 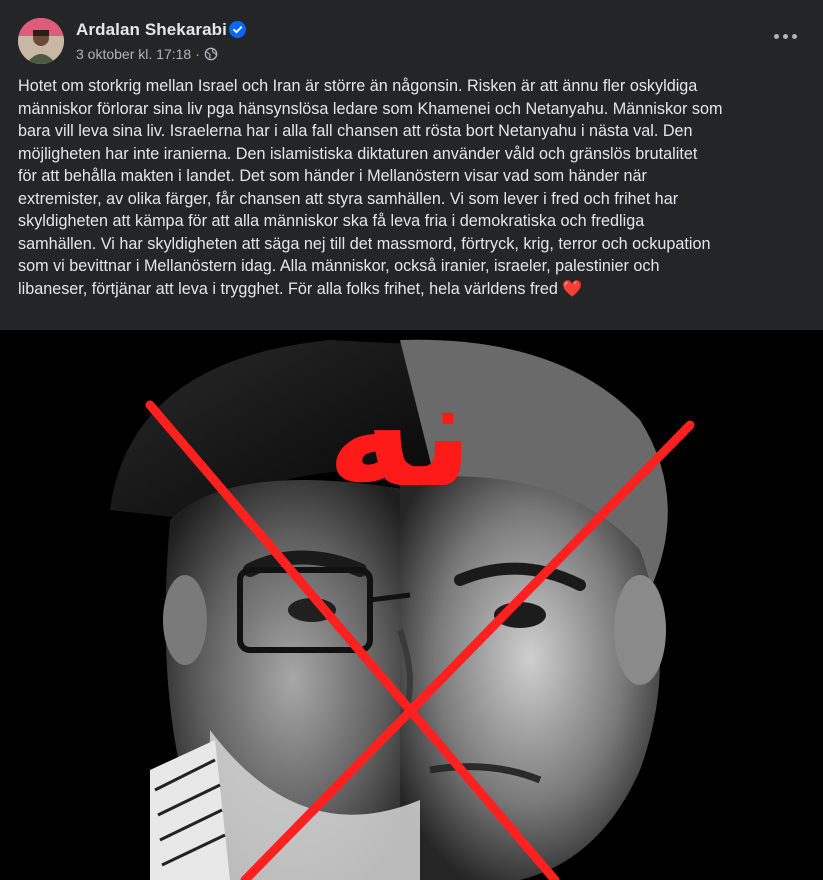 What do you see at coordinates (133, 54) in the screenshot?
I see `post-timestamp: 3 oktober kl. 17:18` at bounding box center [133, 54].